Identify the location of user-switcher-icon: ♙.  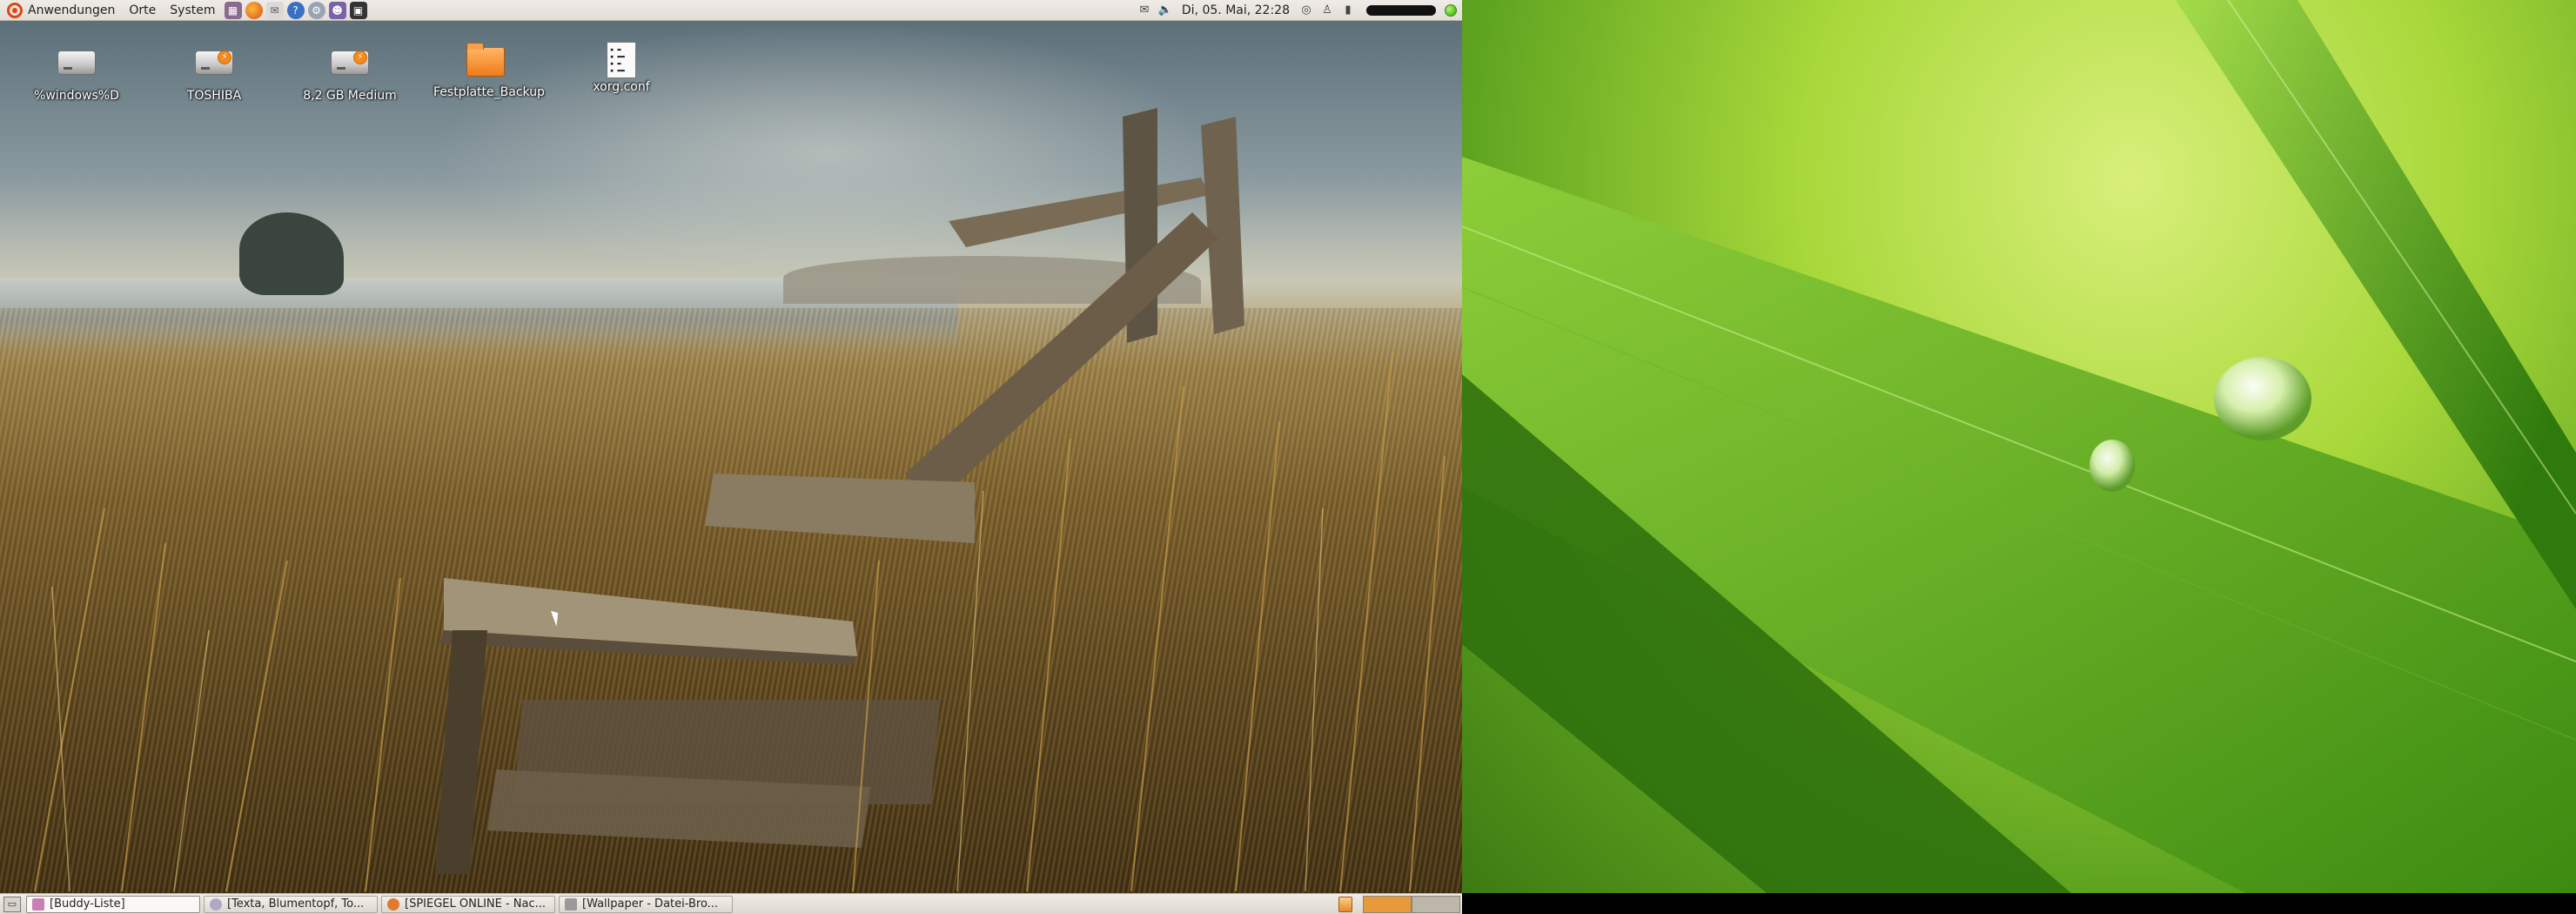
(1327, 10).